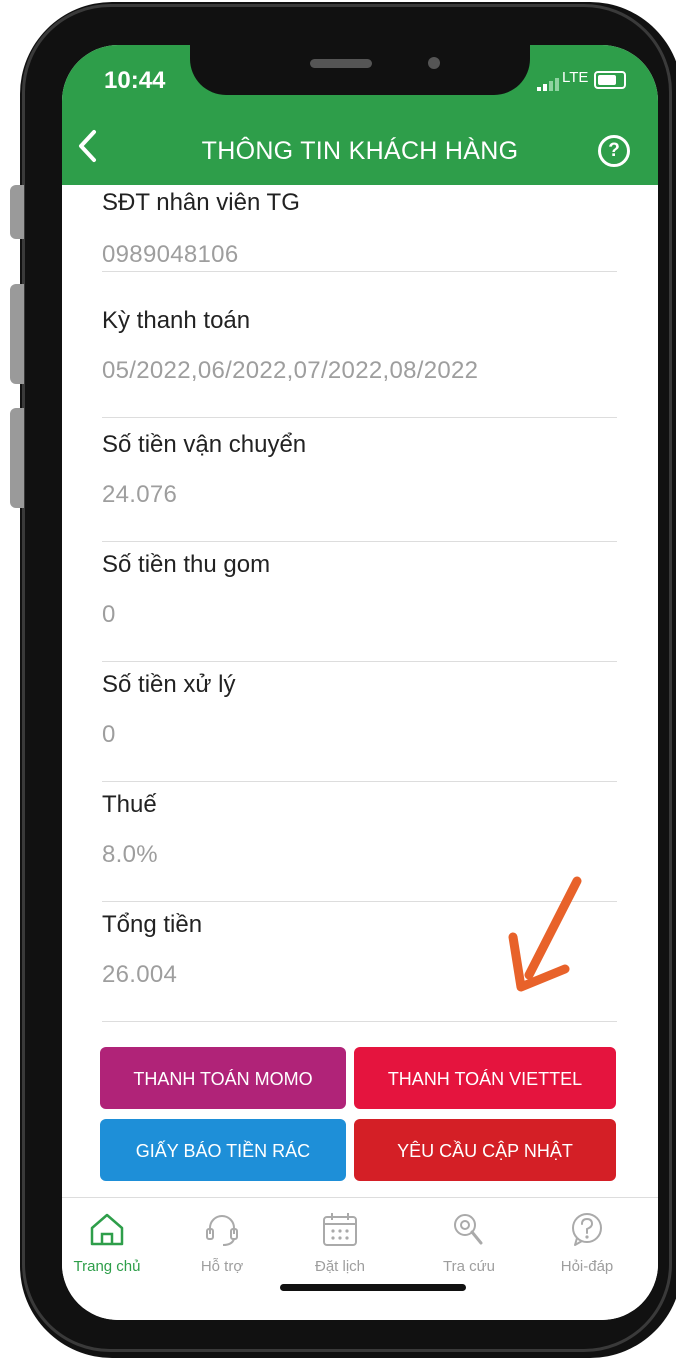 The image size is (676, 1363). What do you see at coordinates (575, 77) in the screenshot?
I see `network-type: LTE` at bounding box center [575, 77].